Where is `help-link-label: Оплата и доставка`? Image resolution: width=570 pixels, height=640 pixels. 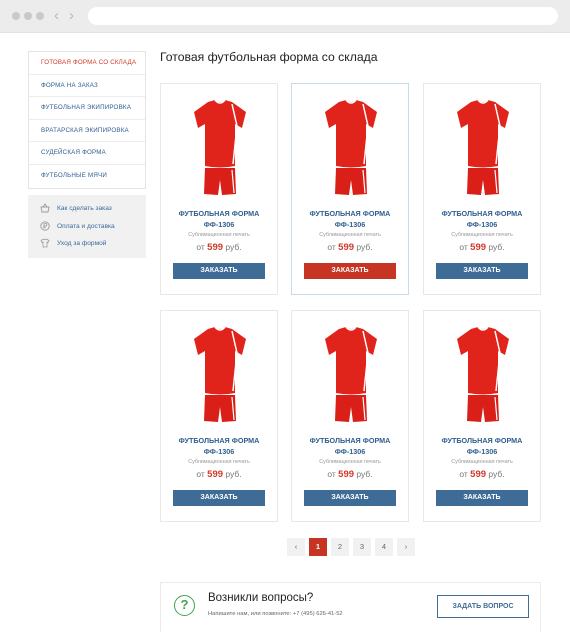
help-link-label: Оплата и доставка is located at coordinates (86, 226).